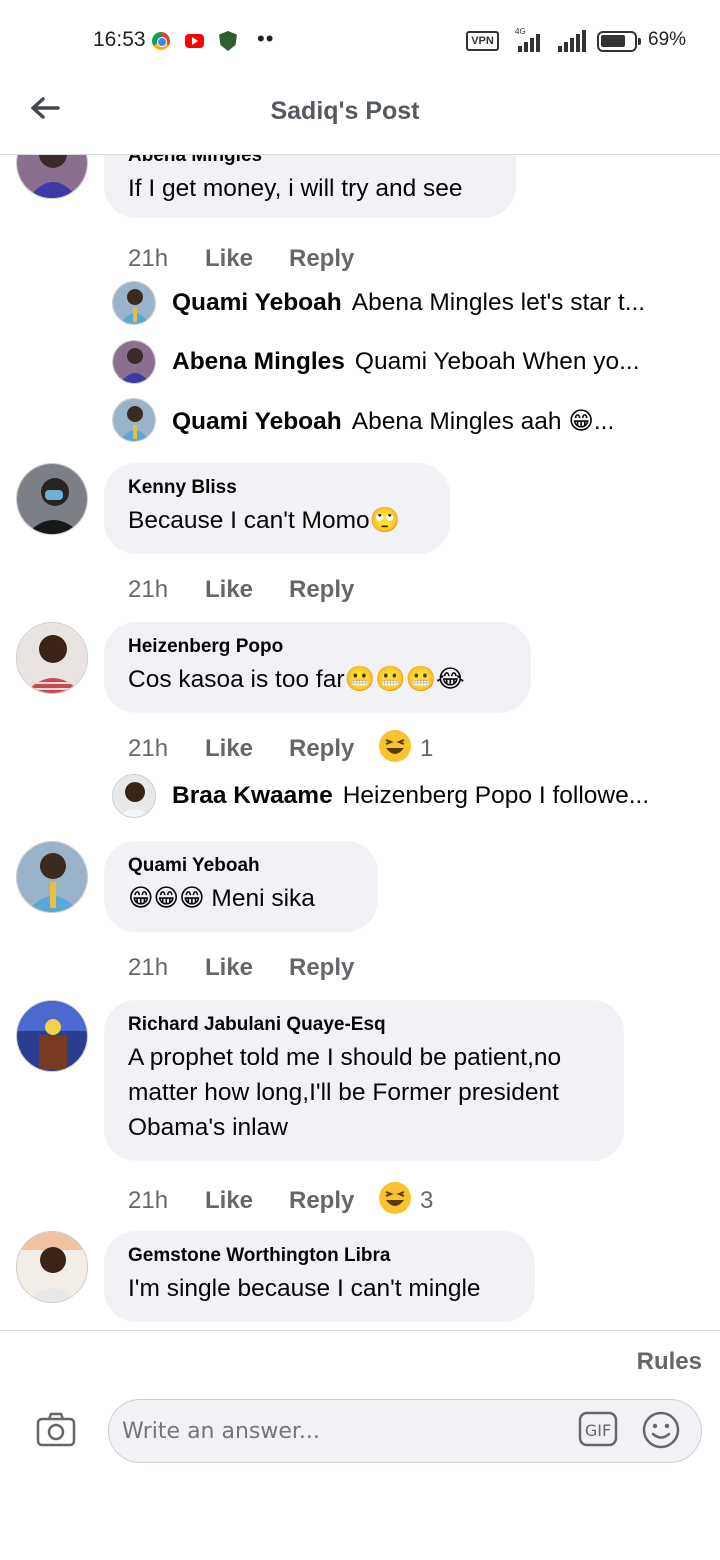  I want to click on chrome-icon, so click(161, 41).